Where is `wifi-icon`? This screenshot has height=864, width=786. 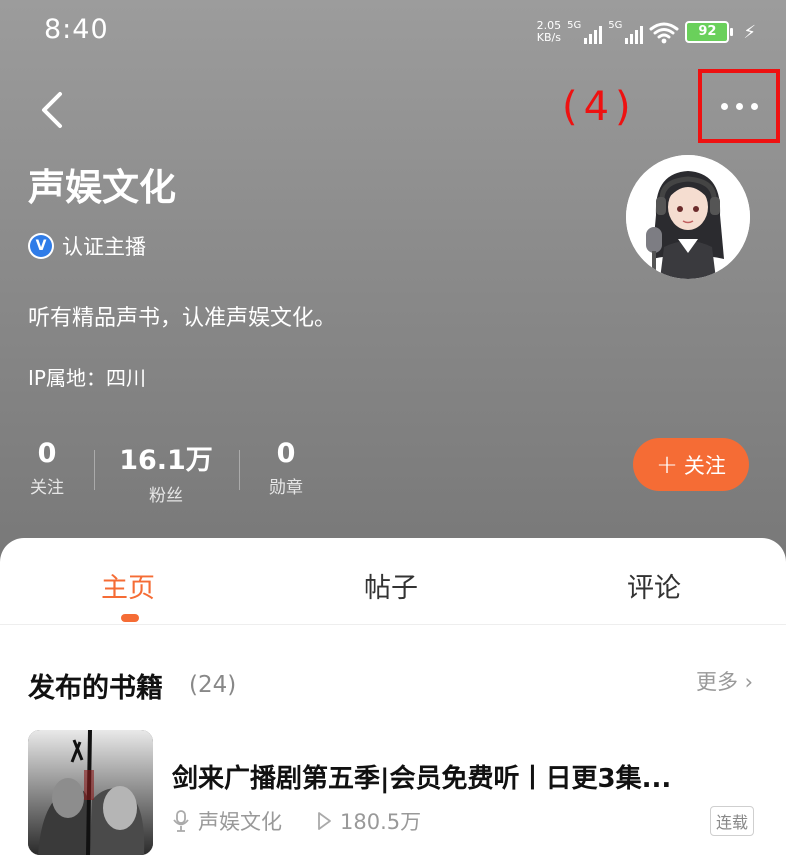 wifi-icon is located at coordinates (664, 33).